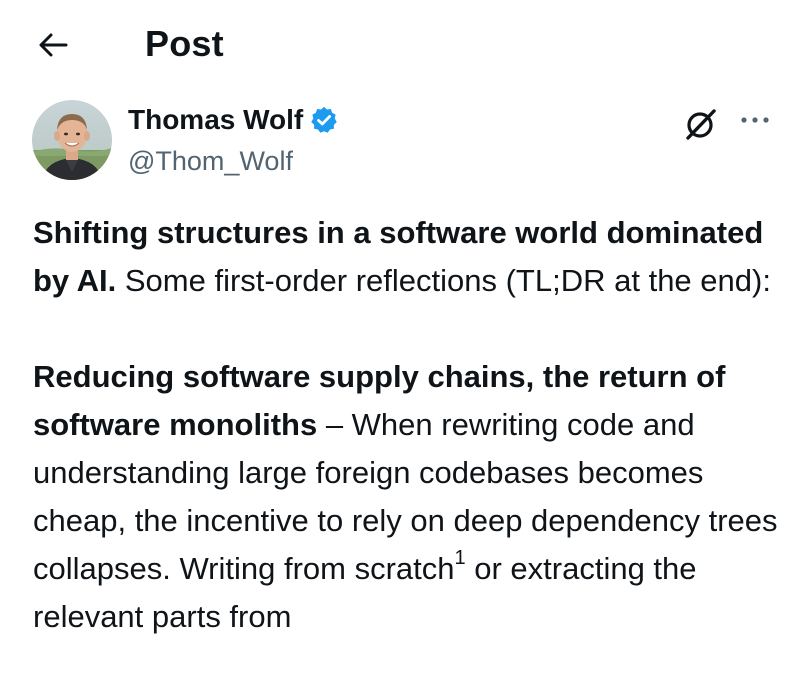 The image size is (800, 697). Describe the element at coordinates (460, 557) in the screenshot. I see `footnote-marker: 1` at that location.